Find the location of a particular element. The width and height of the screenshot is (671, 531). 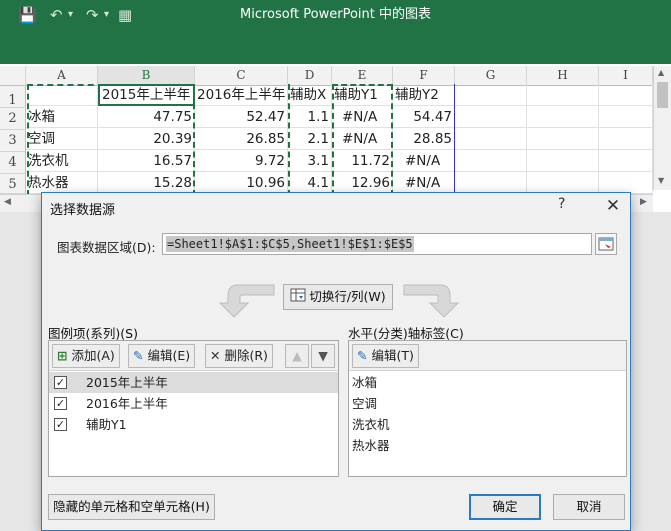

series-item: ✓ 辅助Y1 is located at coordinates (193, 424).